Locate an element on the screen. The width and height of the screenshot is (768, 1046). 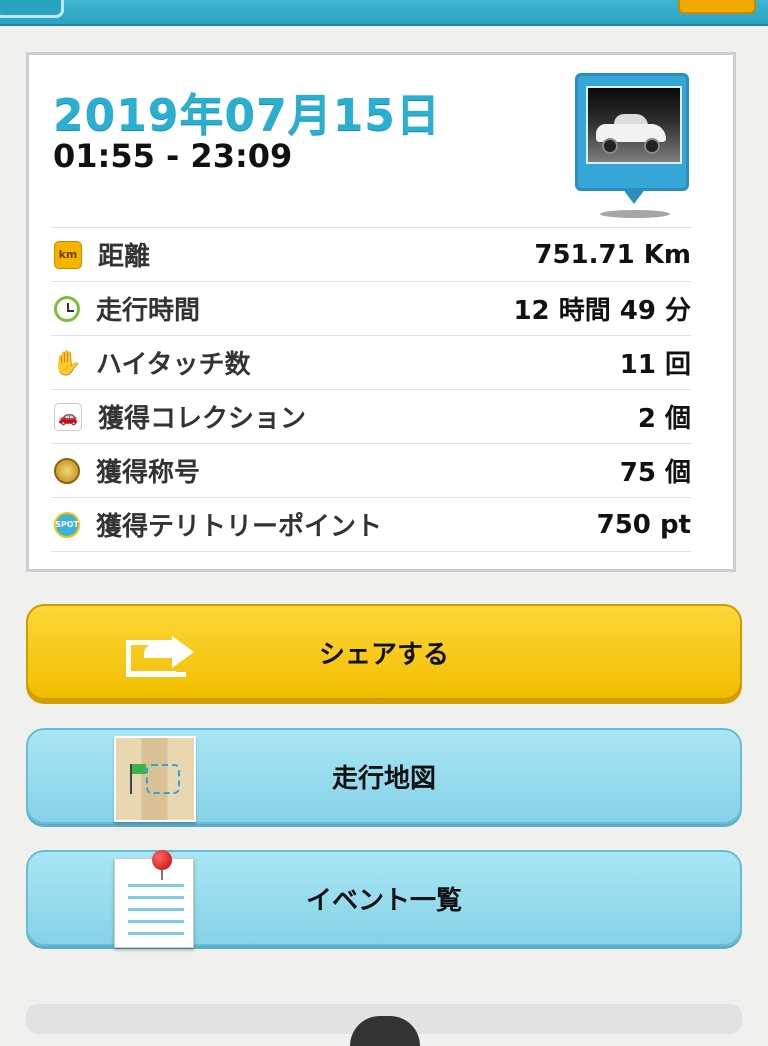
drive-map-button: 走行地図 is located at coordinates (384, 776).